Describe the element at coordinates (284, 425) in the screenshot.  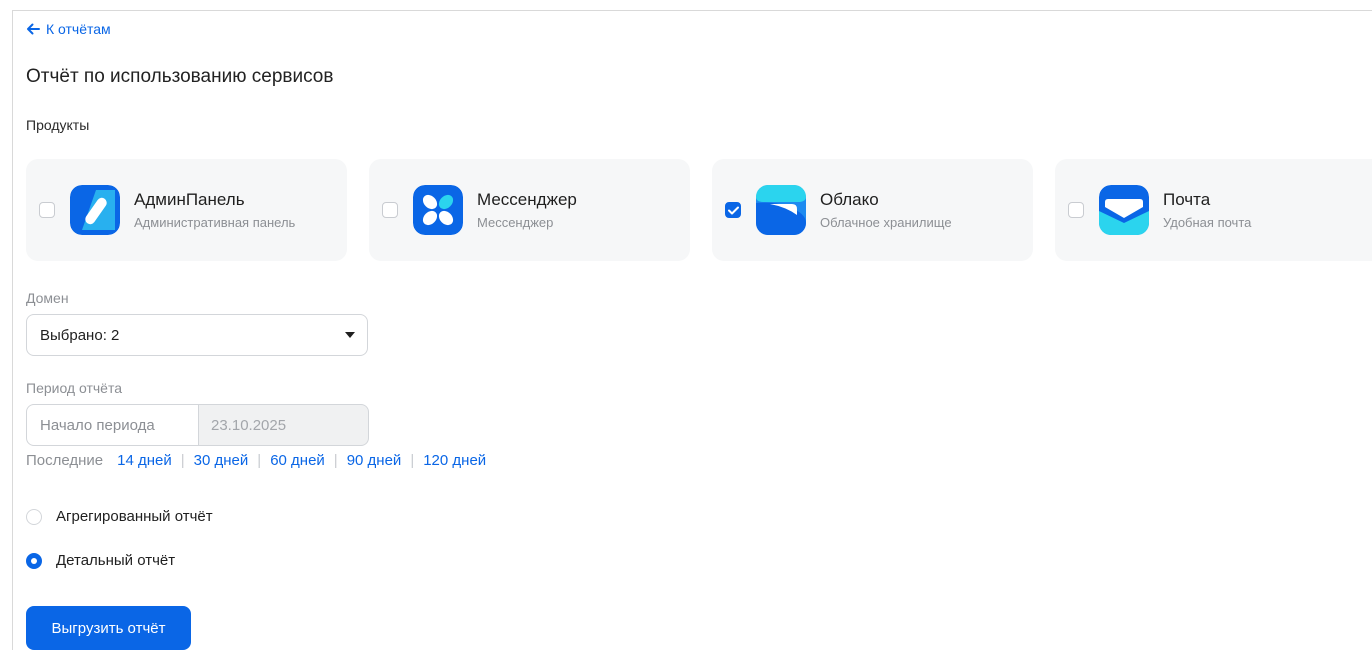
I see `period-end-input: 23.10.2025` at that location.